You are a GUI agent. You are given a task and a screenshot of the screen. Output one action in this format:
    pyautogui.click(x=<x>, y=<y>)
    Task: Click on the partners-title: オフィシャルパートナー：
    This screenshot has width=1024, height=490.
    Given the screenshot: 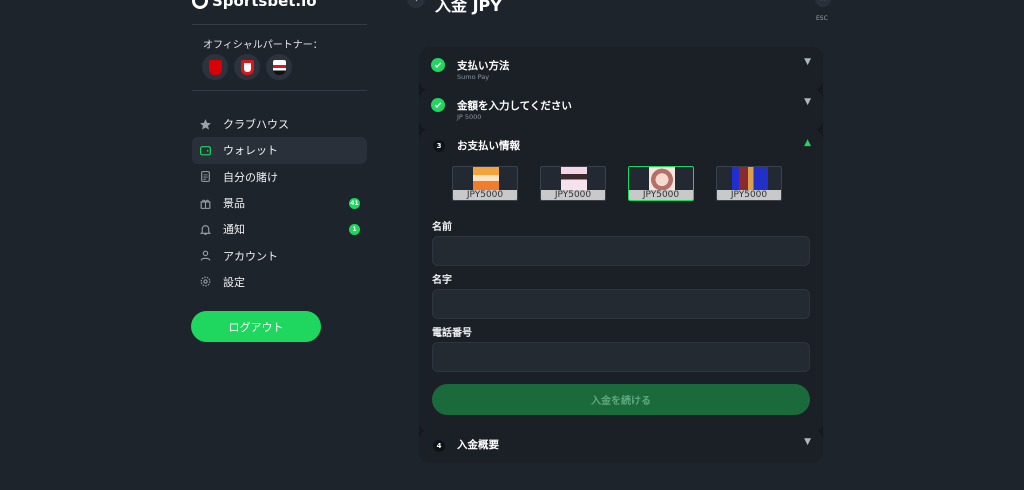 What is the action you would take?
    pyautogui.click(x=263, y=45)
    